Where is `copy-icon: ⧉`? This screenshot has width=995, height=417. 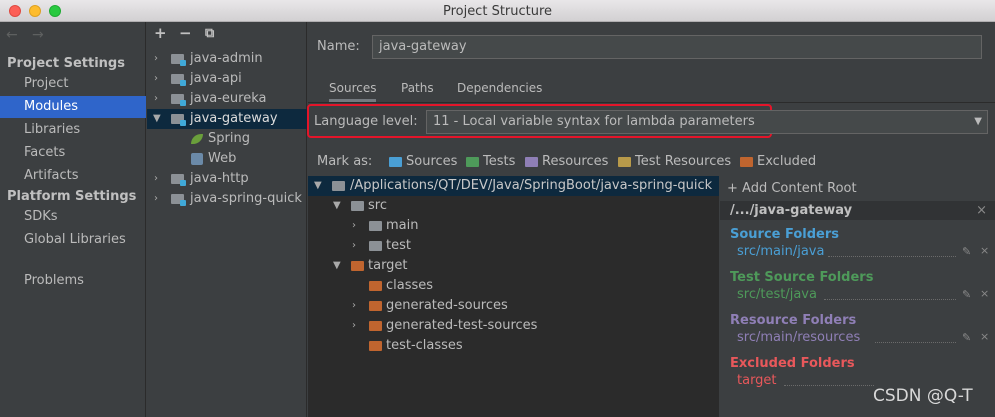 copy-icon: ⧉ is located at coordinates (209, 33).